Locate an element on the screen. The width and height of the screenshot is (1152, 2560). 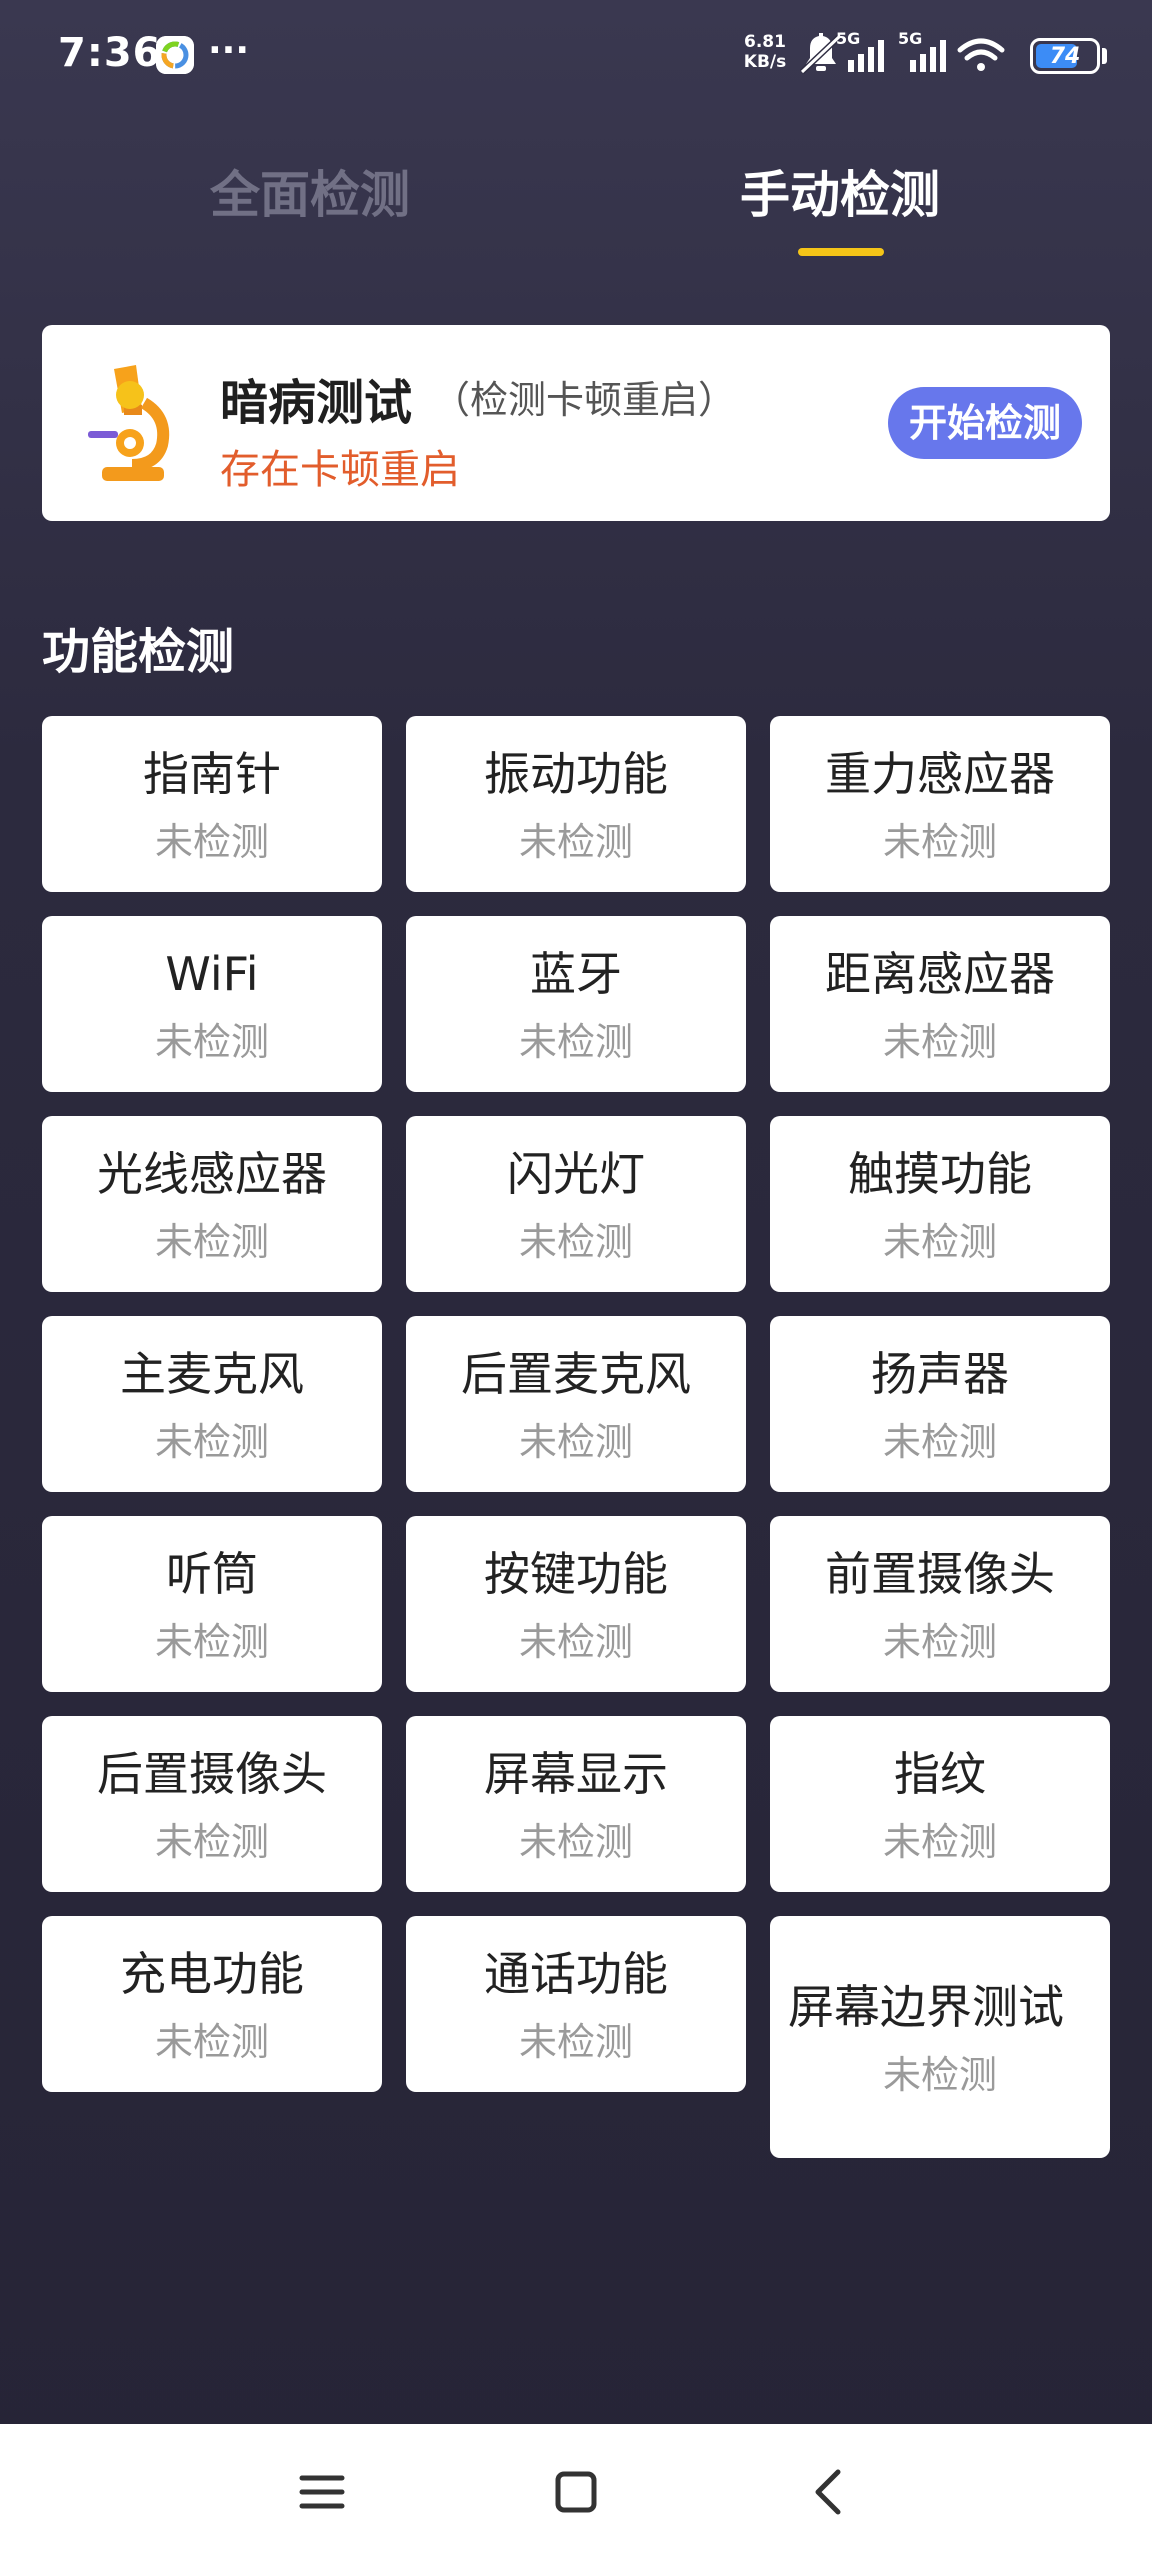
wifi-icon is located at coordinates (981, 54).